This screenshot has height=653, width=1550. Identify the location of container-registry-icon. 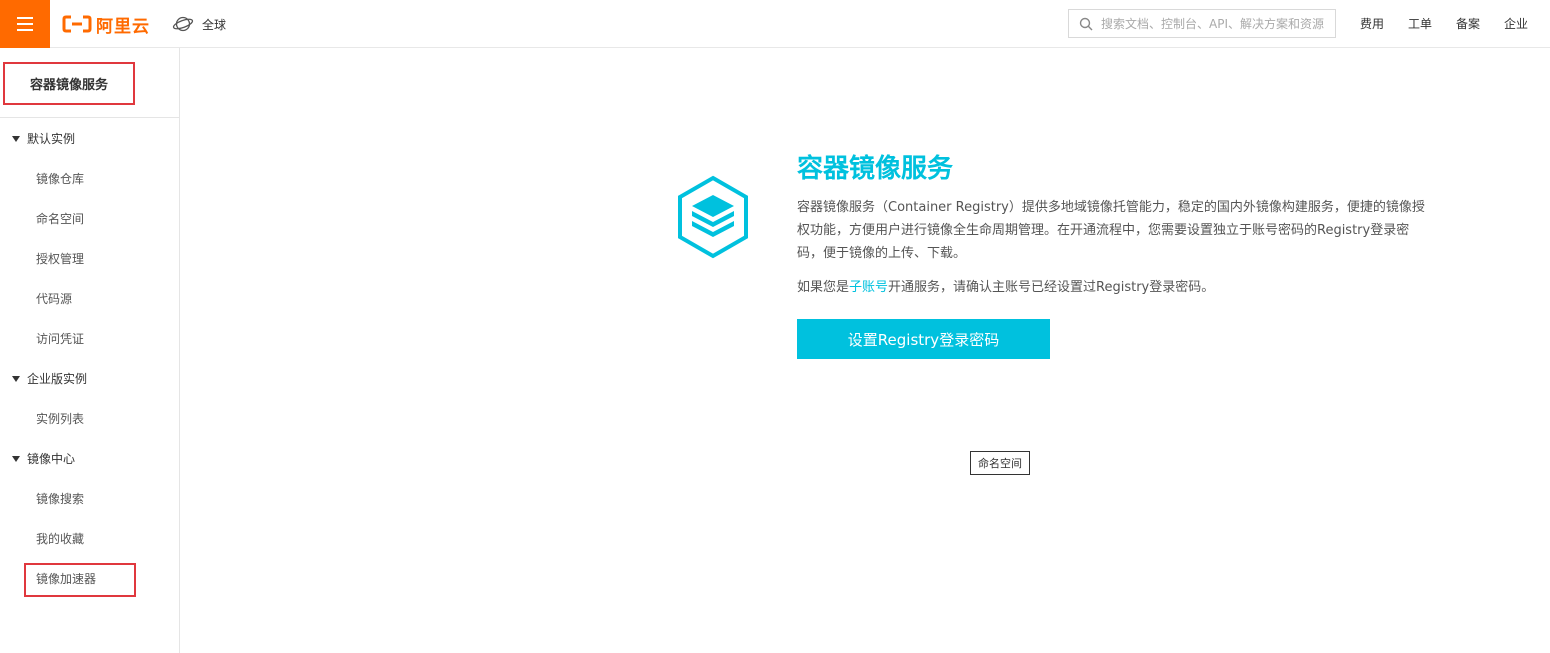
(713, 217).